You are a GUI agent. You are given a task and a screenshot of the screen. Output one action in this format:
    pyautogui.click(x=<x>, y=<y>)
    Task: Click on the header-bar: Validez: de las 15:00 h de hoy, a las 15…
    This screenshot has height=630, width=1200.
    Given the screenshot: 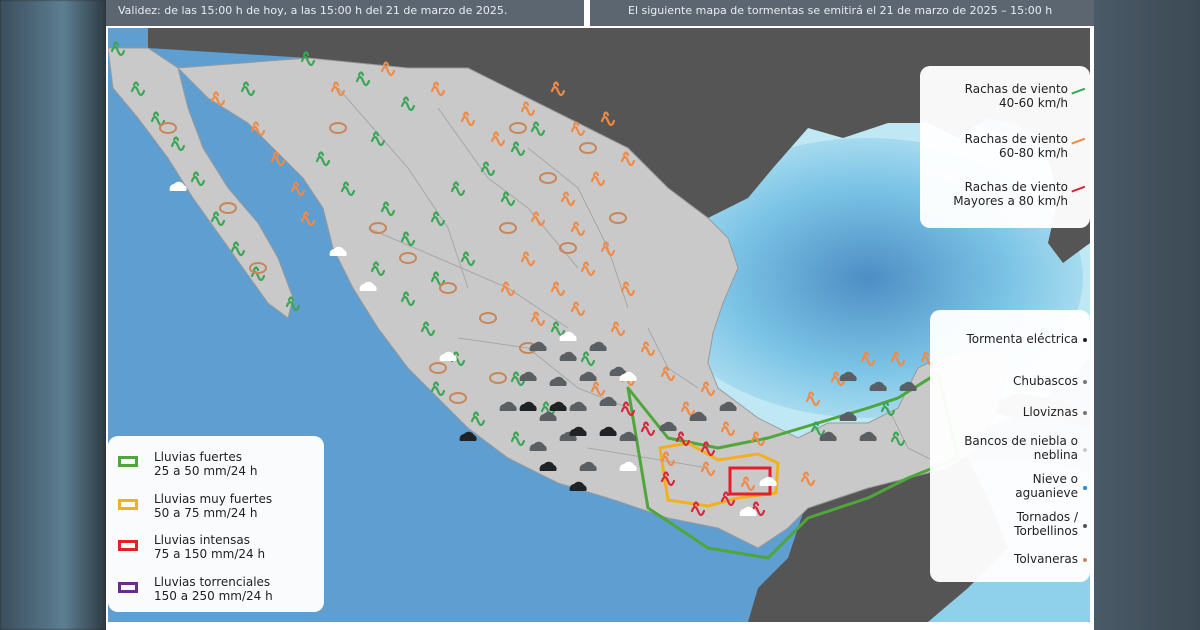 What is the action you would take?
    pyautogui.click(x=600, y=13)
    